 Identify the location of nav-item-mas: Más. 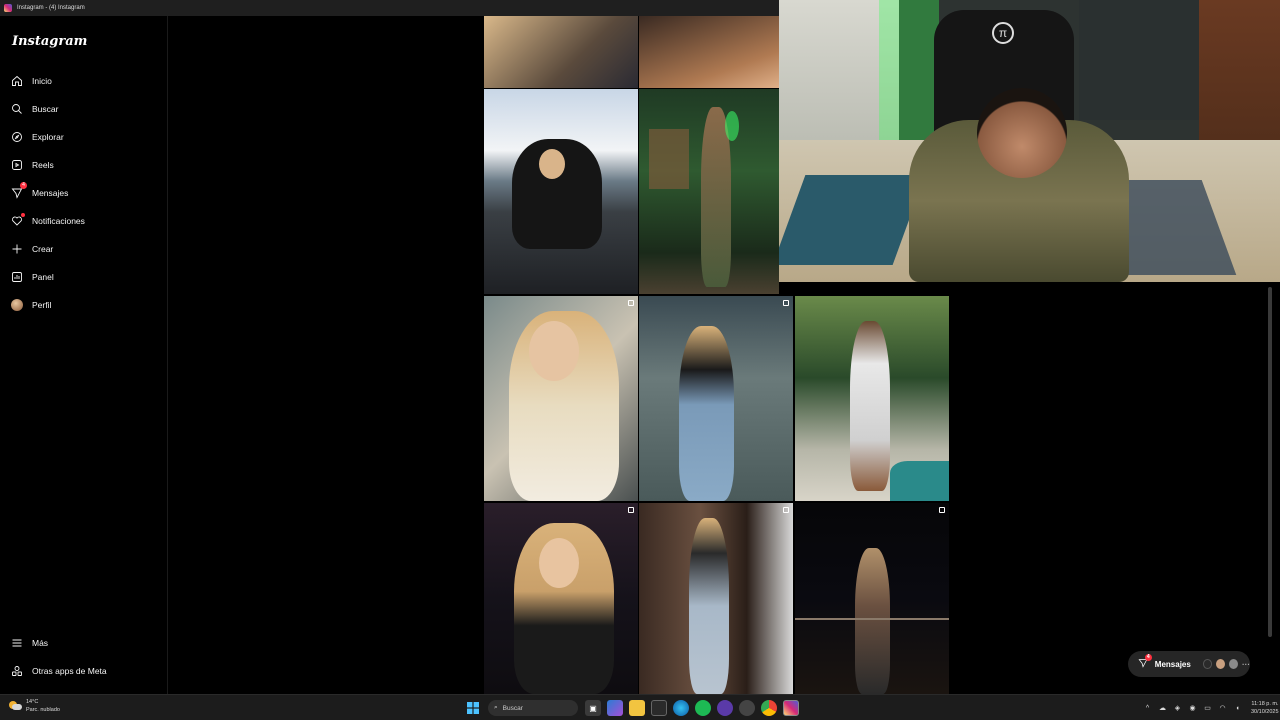
(29, 643).